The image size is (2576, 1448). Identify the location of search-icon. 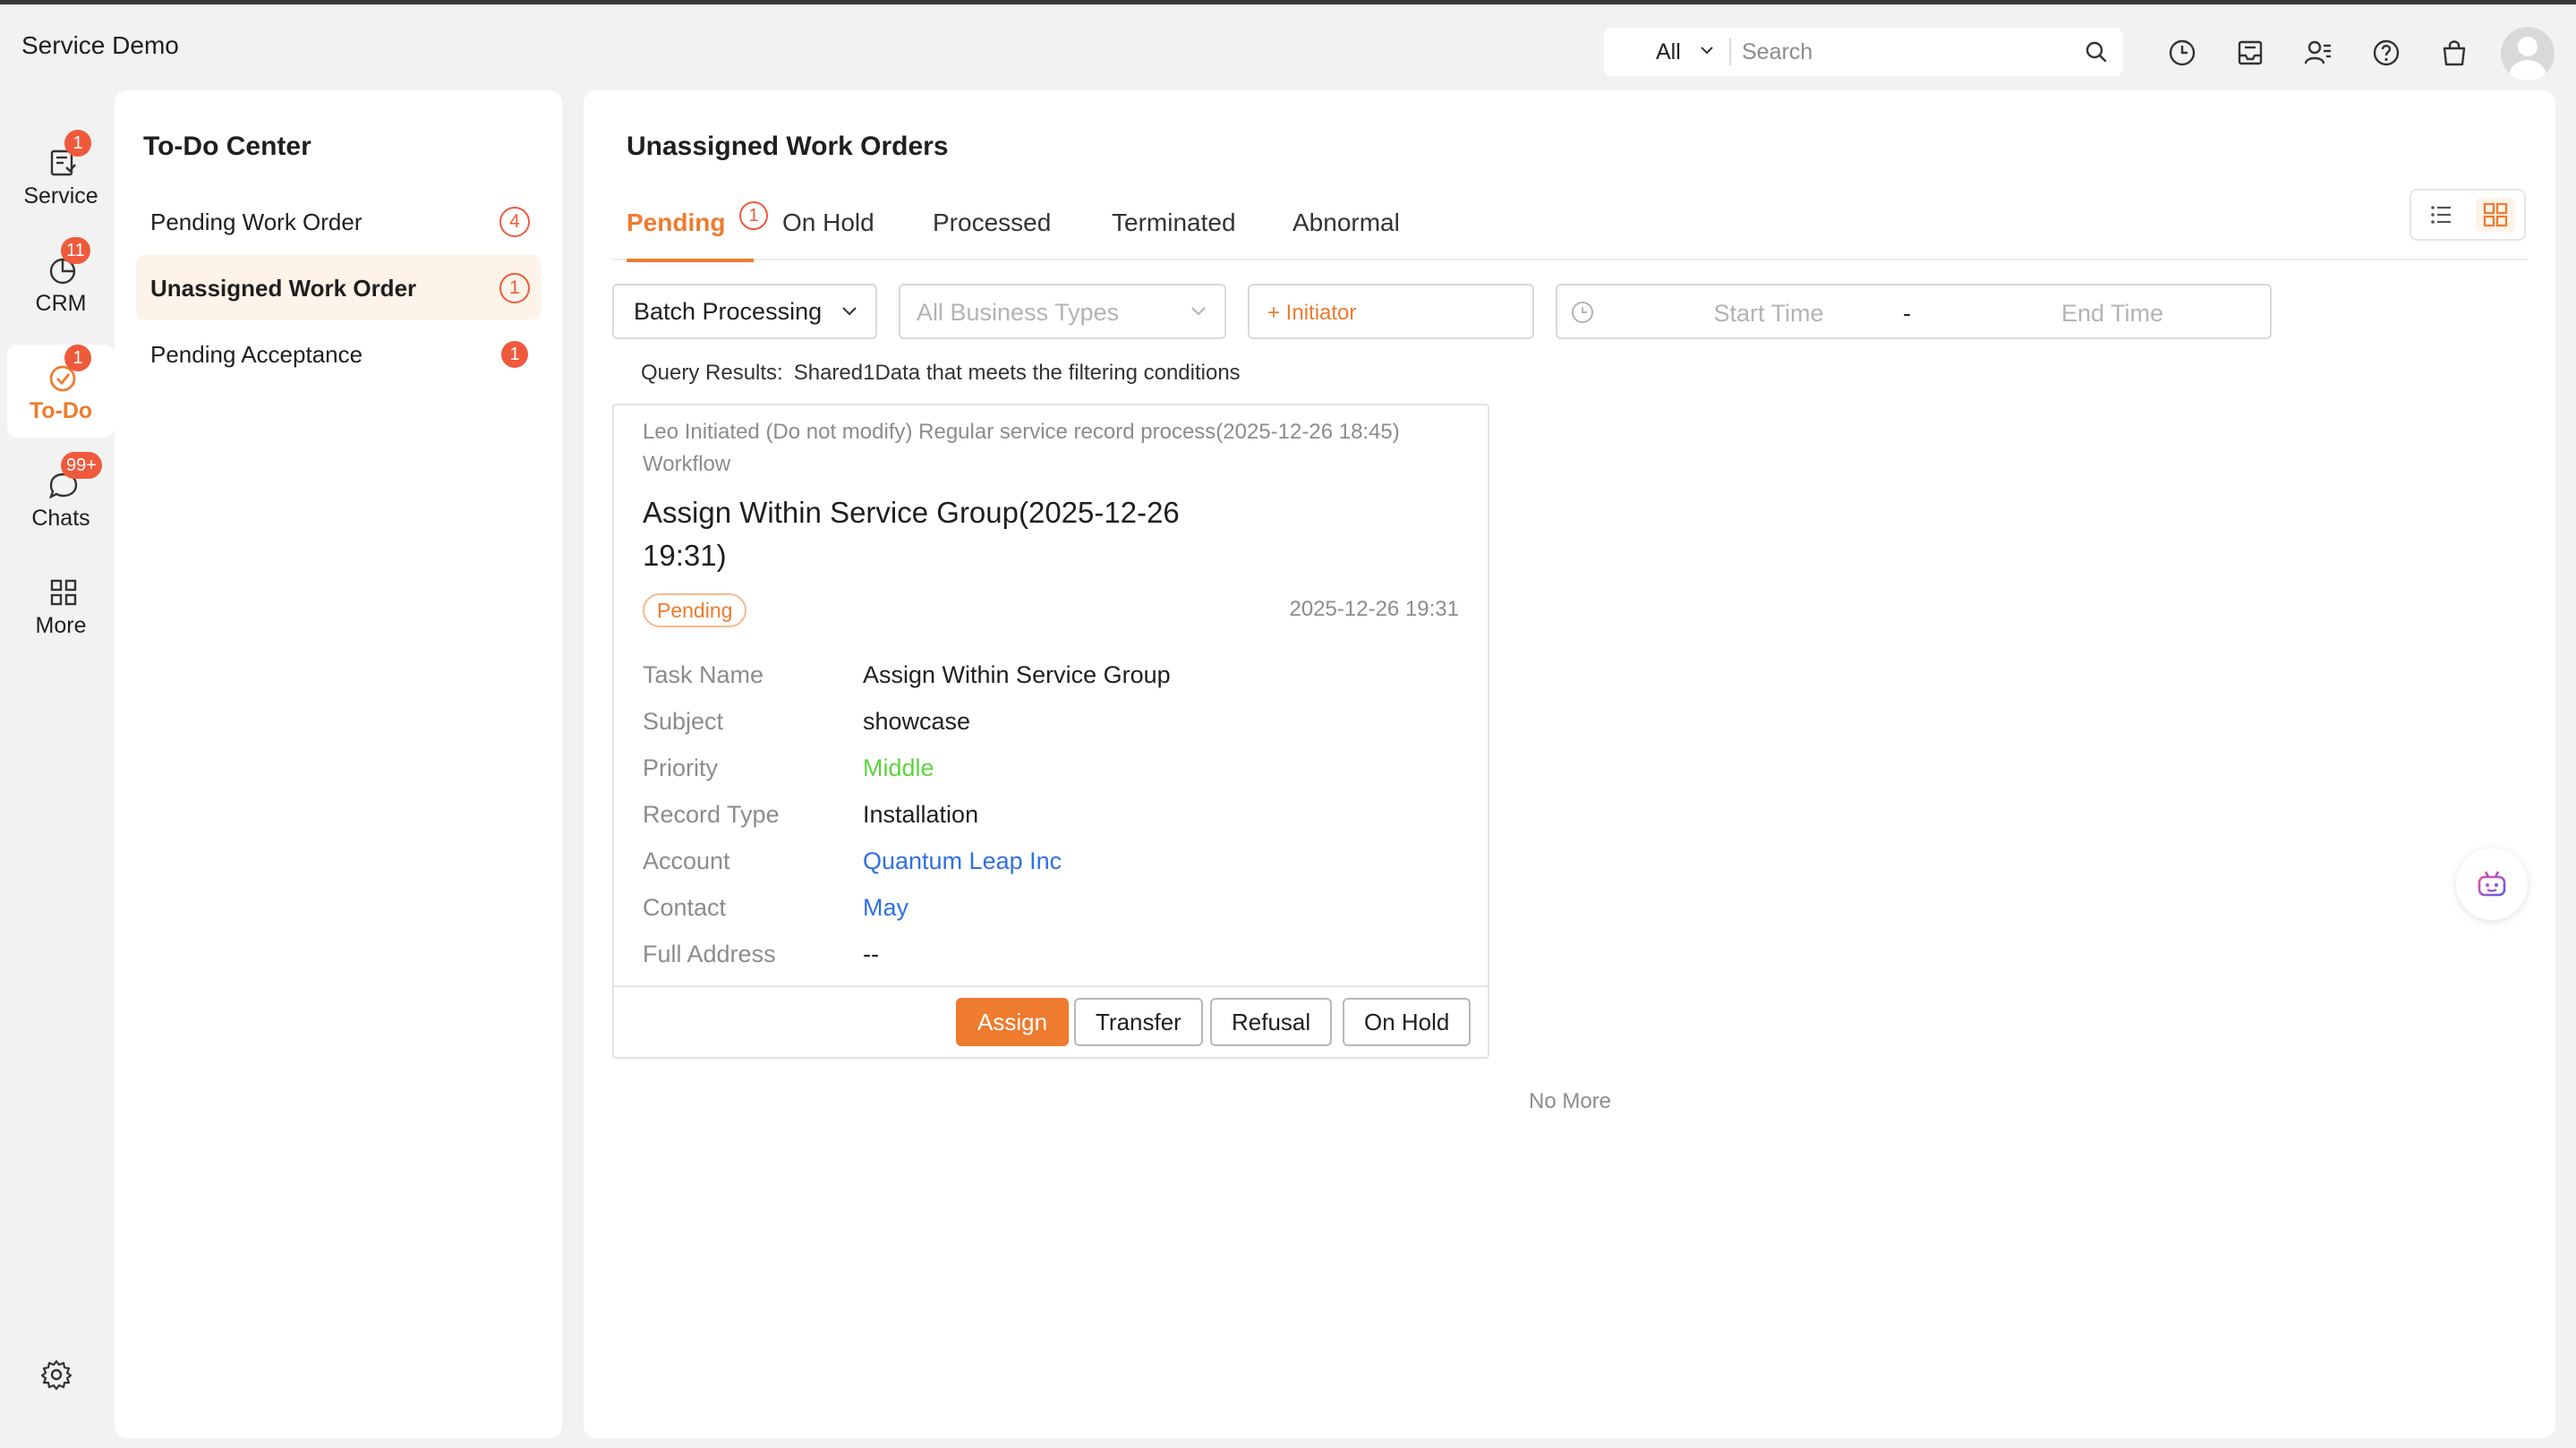
(2096, 51).